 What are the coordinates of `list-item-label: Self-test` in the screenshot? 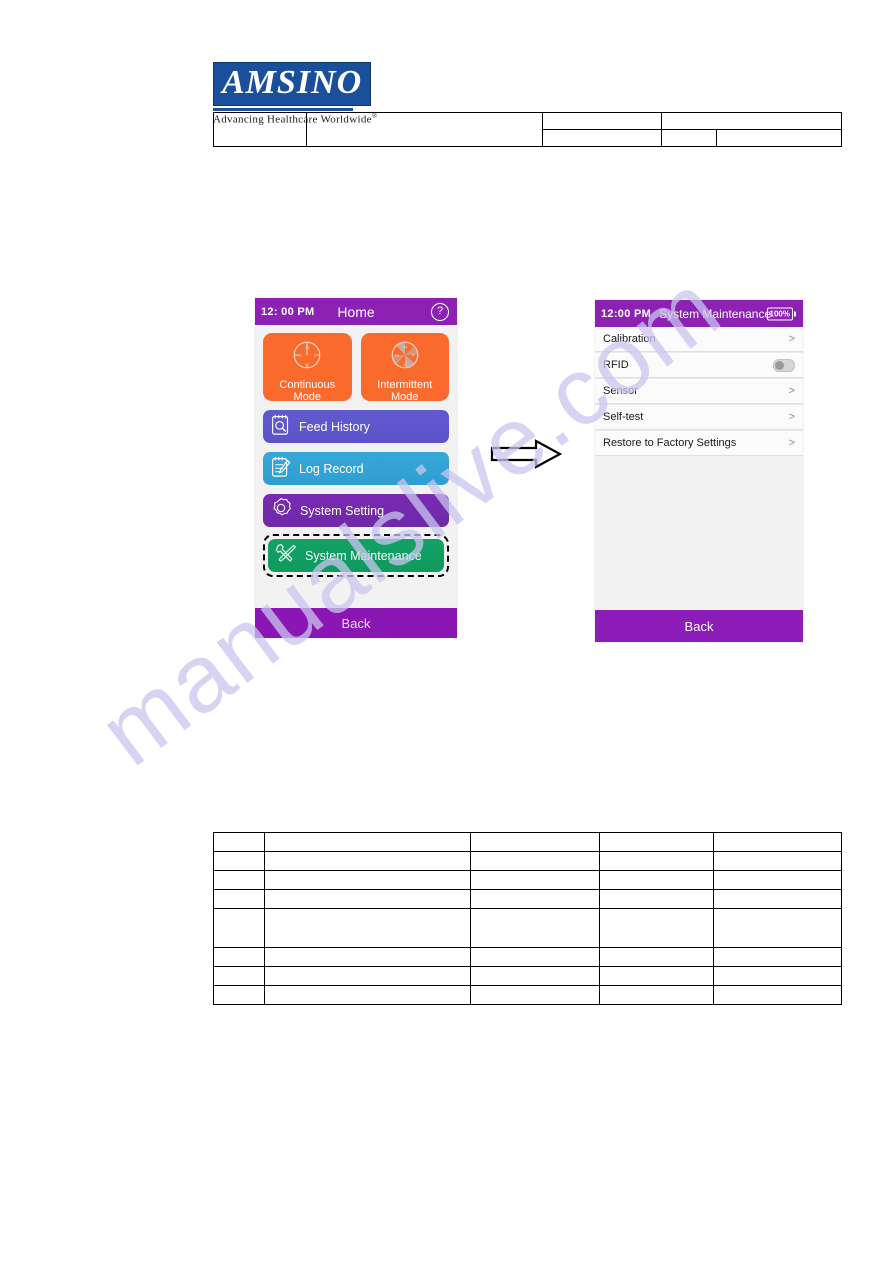 It's located at (623, 417).